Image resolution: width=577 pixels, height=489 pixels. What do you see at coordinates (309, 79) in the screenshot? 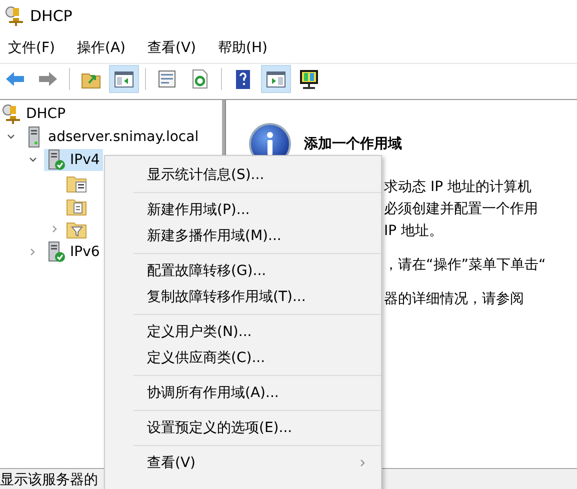
I see `monitor-icon` at bounding box center [309, 79].